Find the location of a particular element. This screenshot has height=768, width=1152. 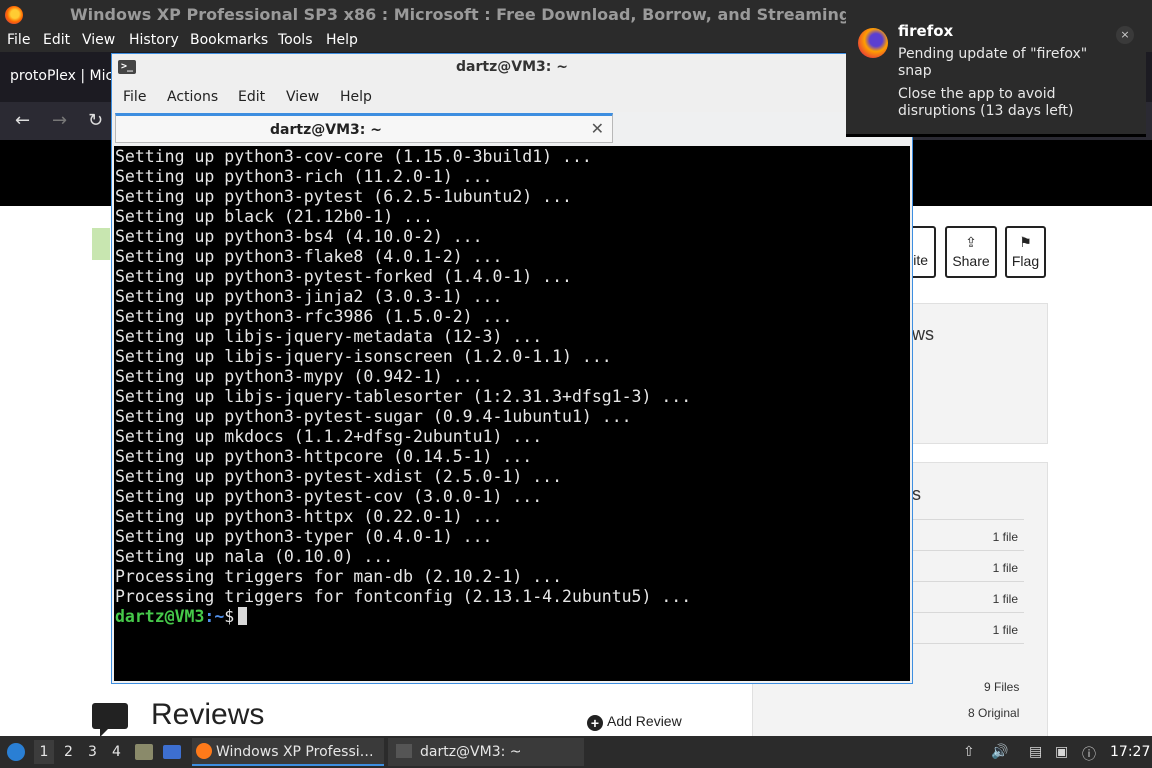

original-total: 8 Original is located at coordinates (993, 713).